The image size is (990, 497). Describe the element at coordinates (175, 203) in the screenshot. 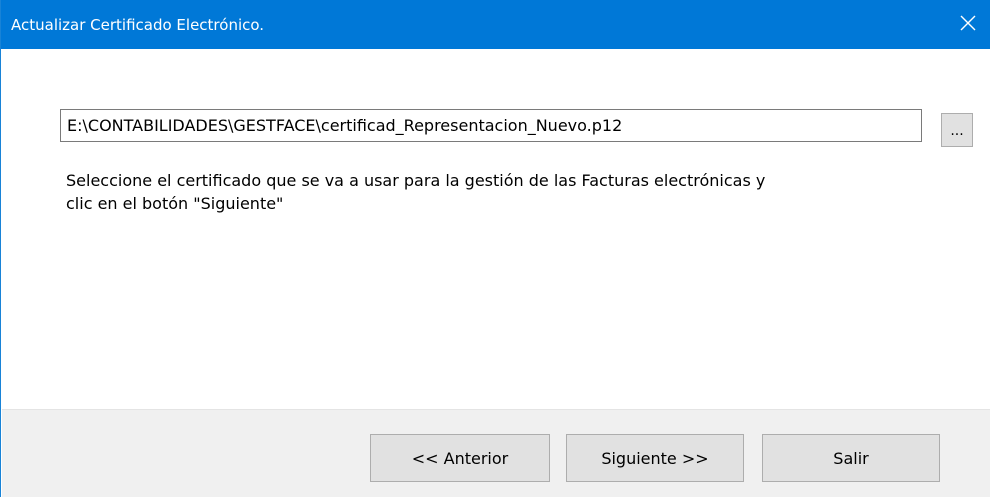

I see `instruction-line-2: clic en el botón "Siguiente"` at that location.